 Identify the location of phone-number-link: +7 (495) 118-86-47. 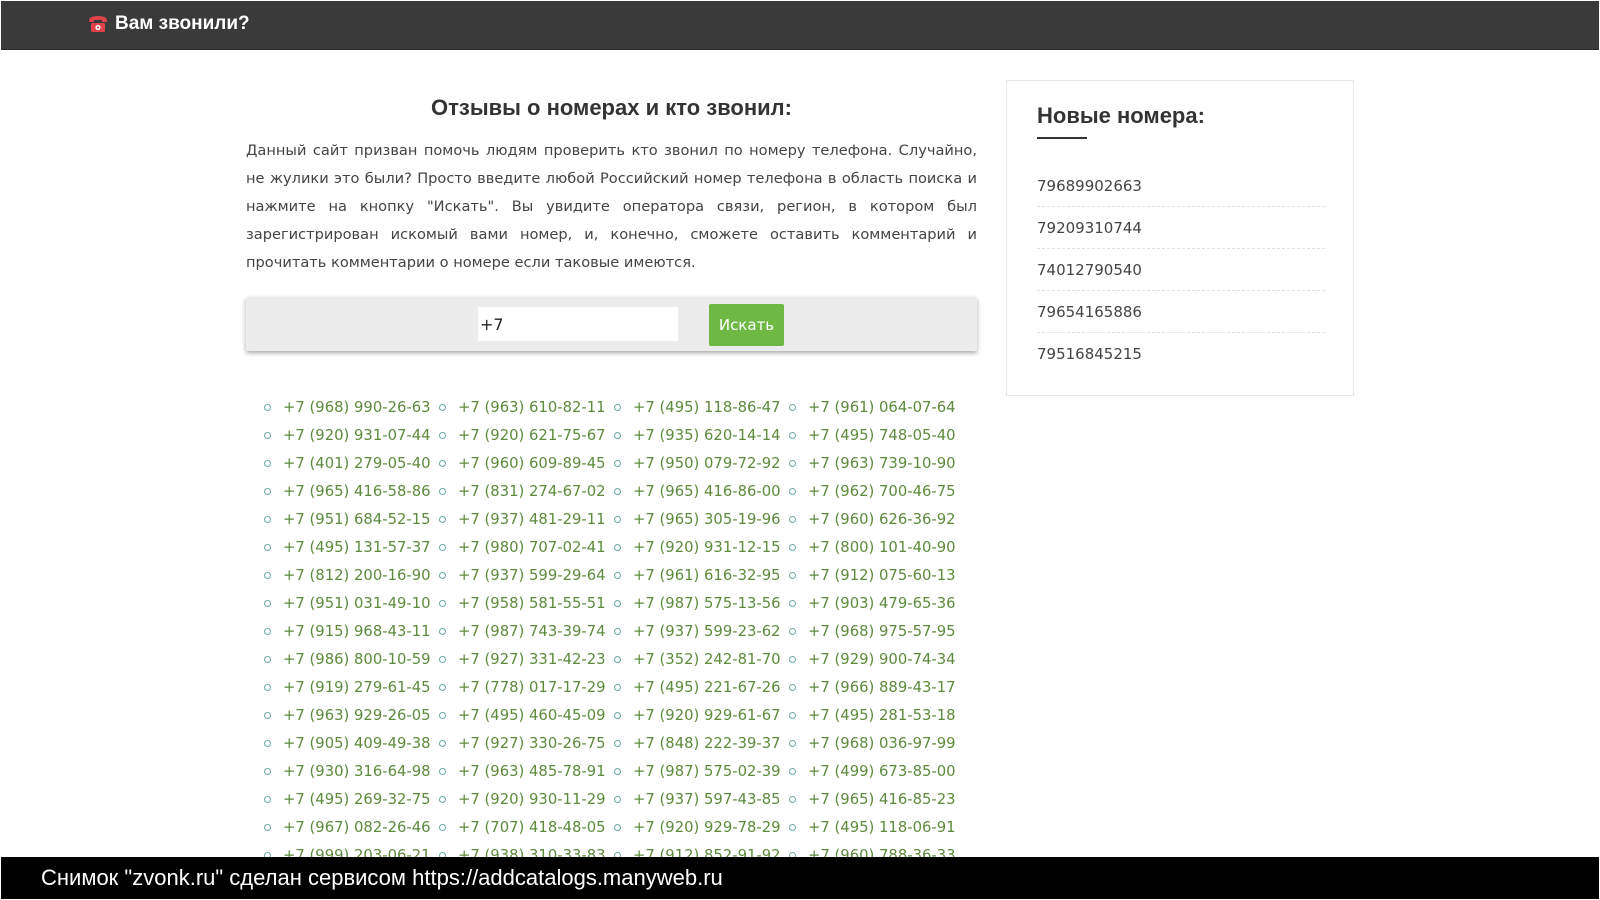
(707, 407).